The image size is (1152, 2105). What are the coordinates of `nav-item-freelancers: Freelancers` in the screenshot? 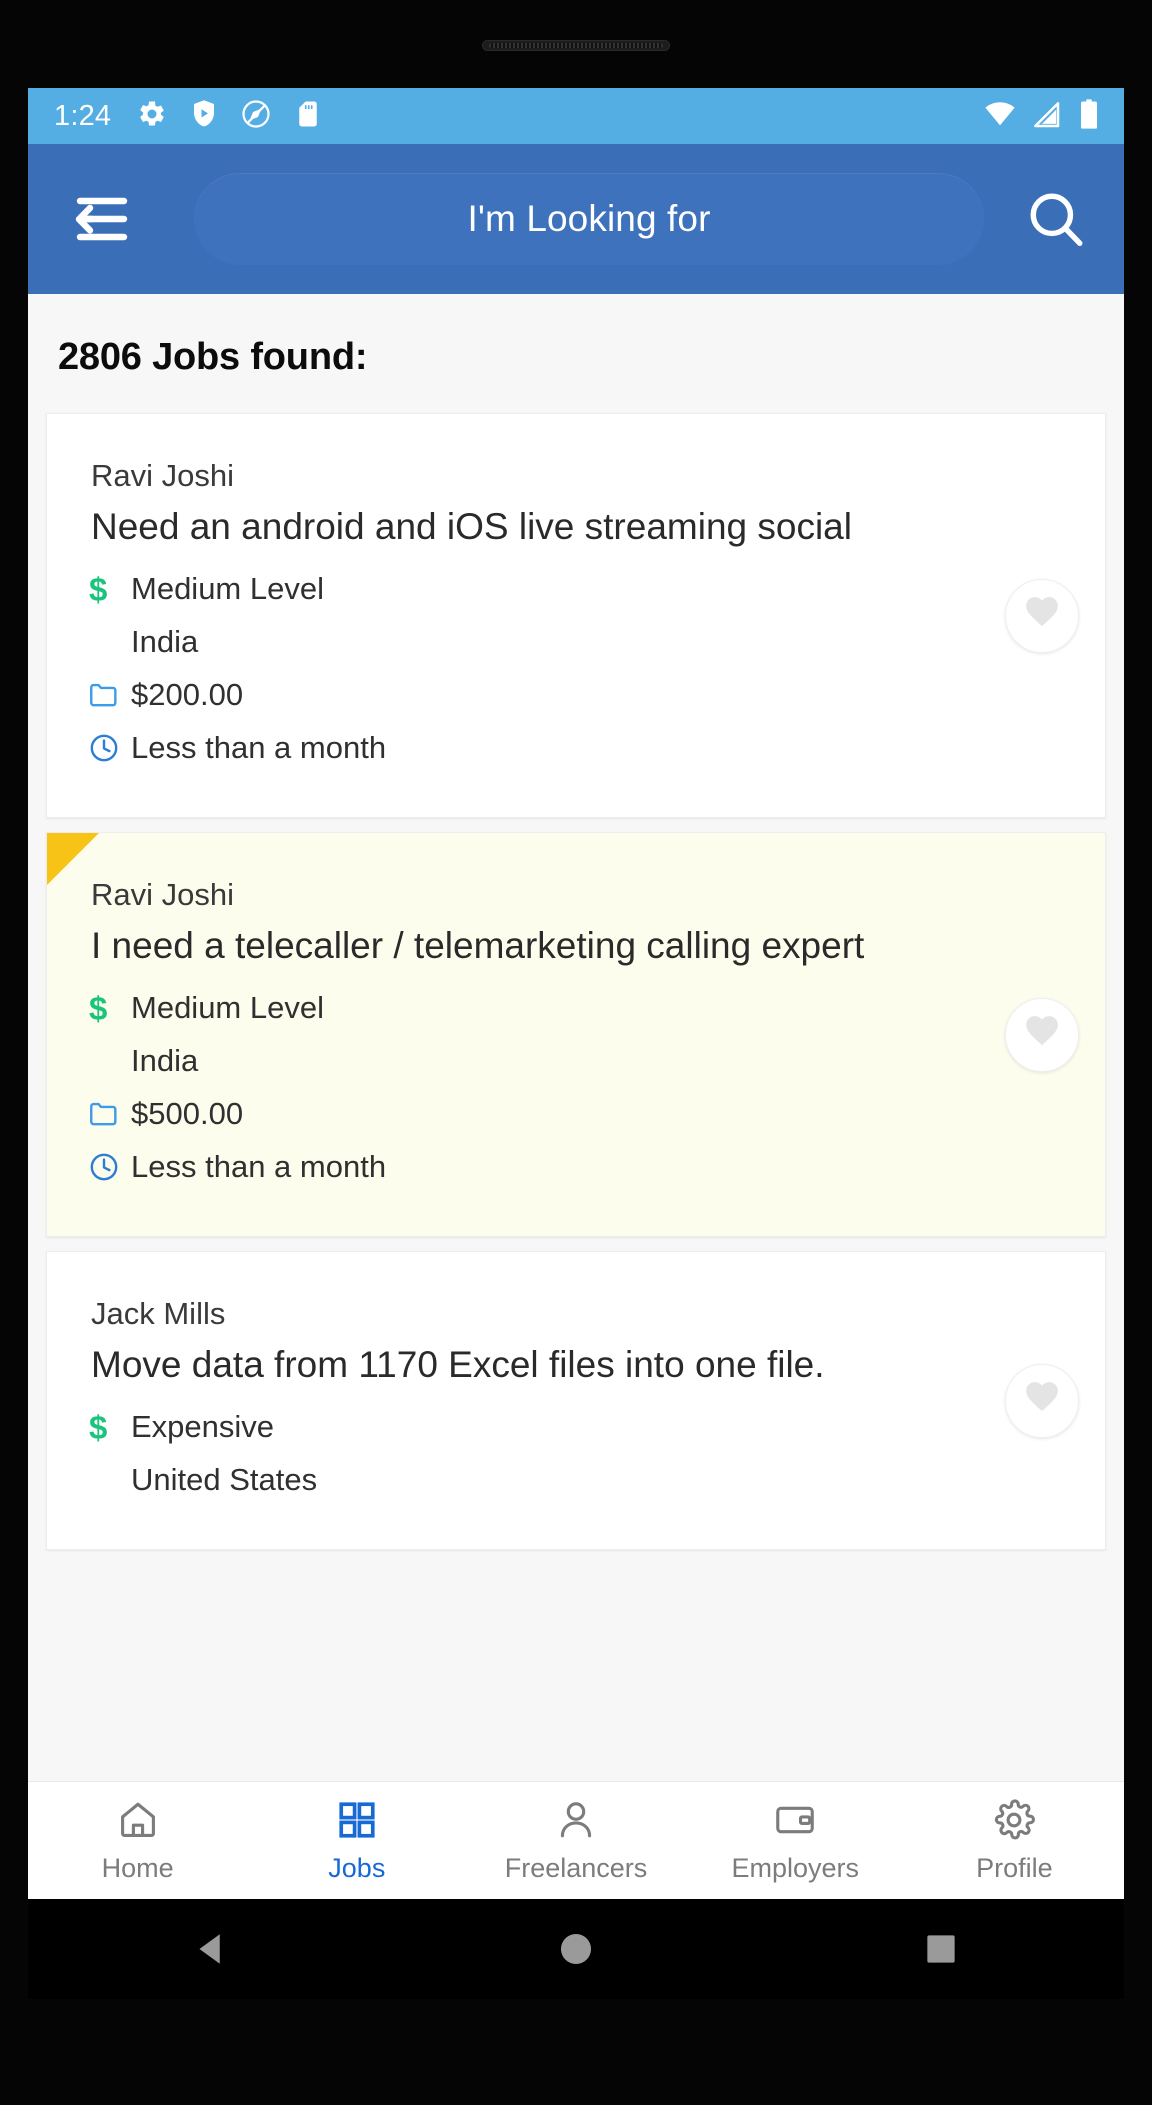 It's located at (575, 1840).